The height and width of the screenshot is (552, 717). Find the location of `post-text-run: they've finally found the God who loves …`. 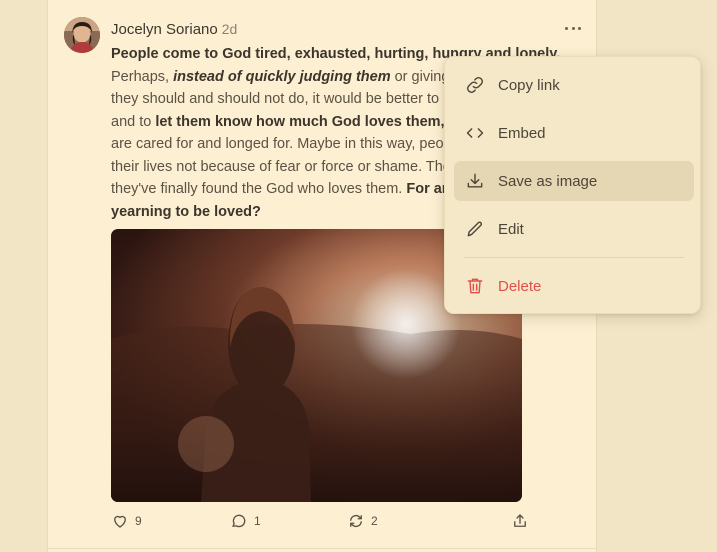

post-text-run: they've finally found the God who loves … is located at coordinates (259, 189).